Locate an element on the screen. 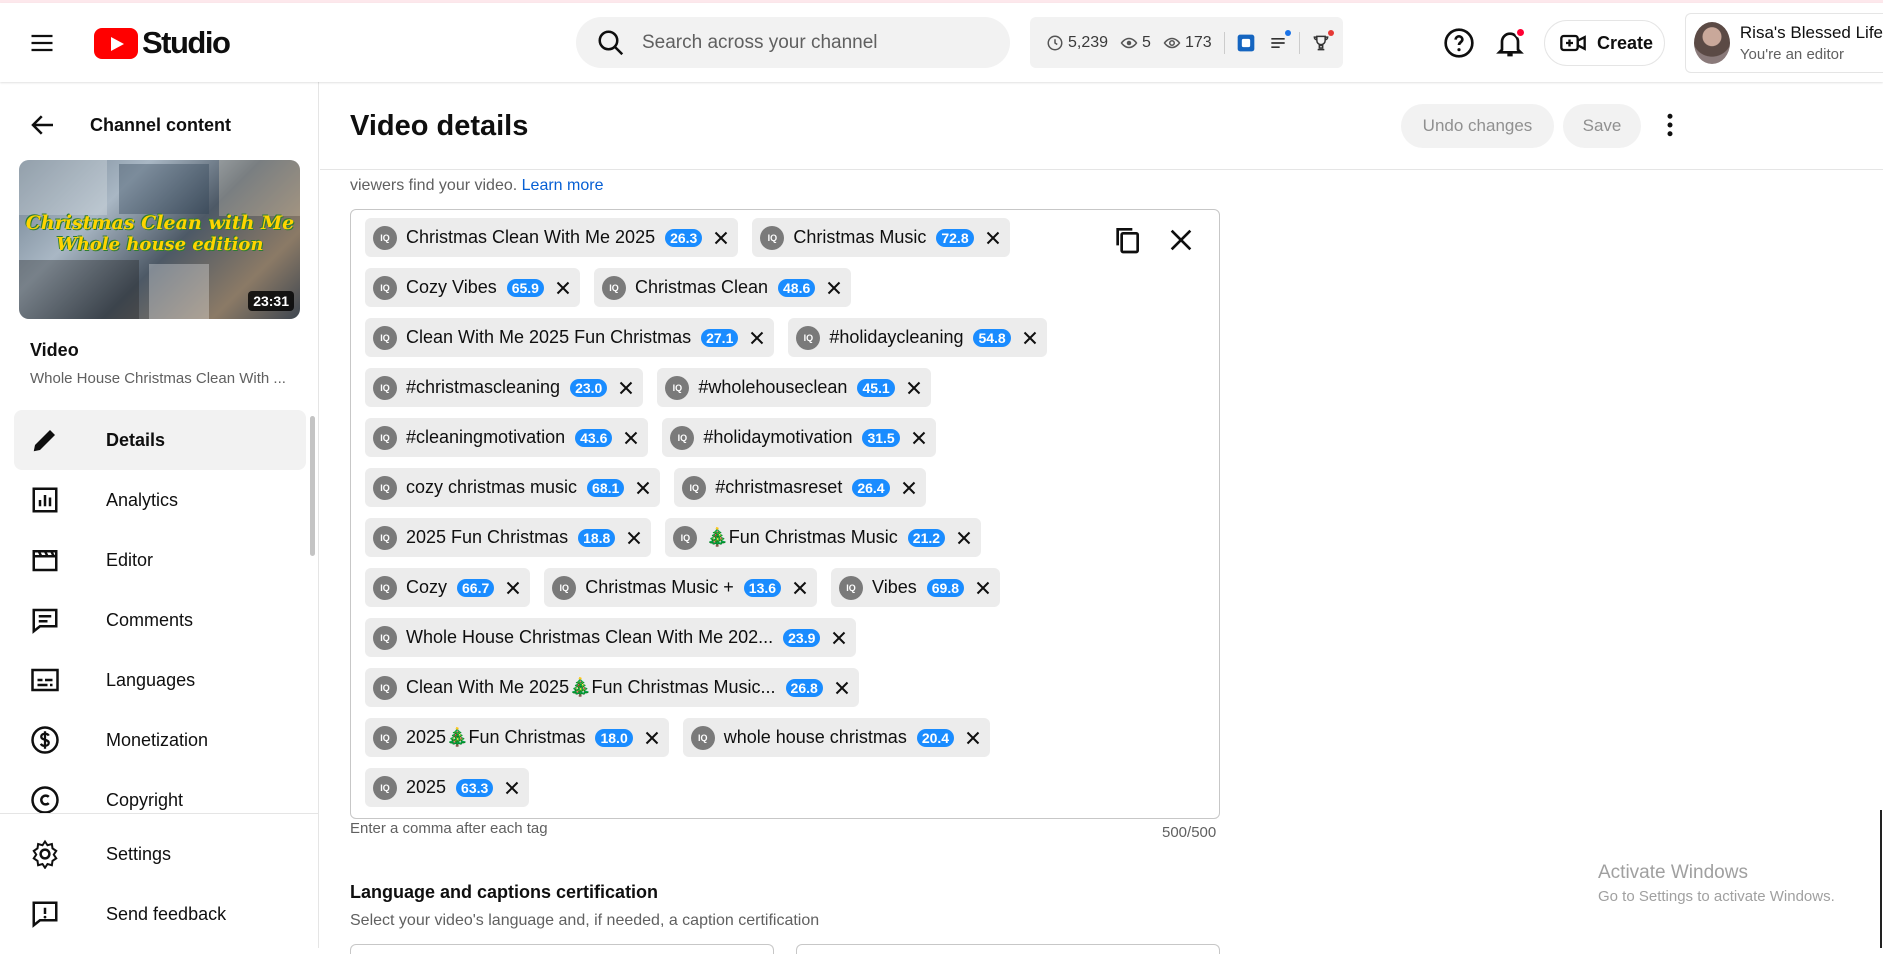 Image resolution: width=1883 pixels, height=954 pixels. sidebar-item-editor: Editor is located at coordinates (160, 560).